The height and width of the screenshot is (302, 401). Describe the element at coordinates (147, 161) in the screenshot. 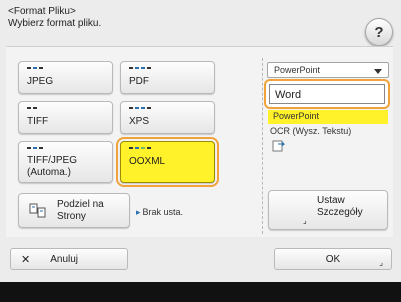

I see `format-ooxml-label: OOXML` at that location.